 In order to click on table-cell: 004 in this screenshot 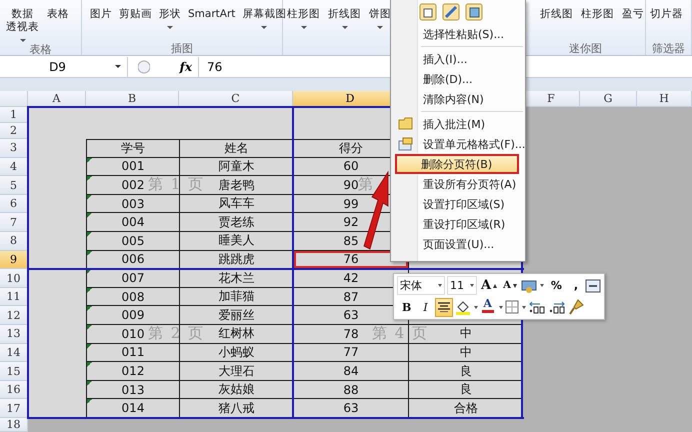, I will do `click(133, 222)`.